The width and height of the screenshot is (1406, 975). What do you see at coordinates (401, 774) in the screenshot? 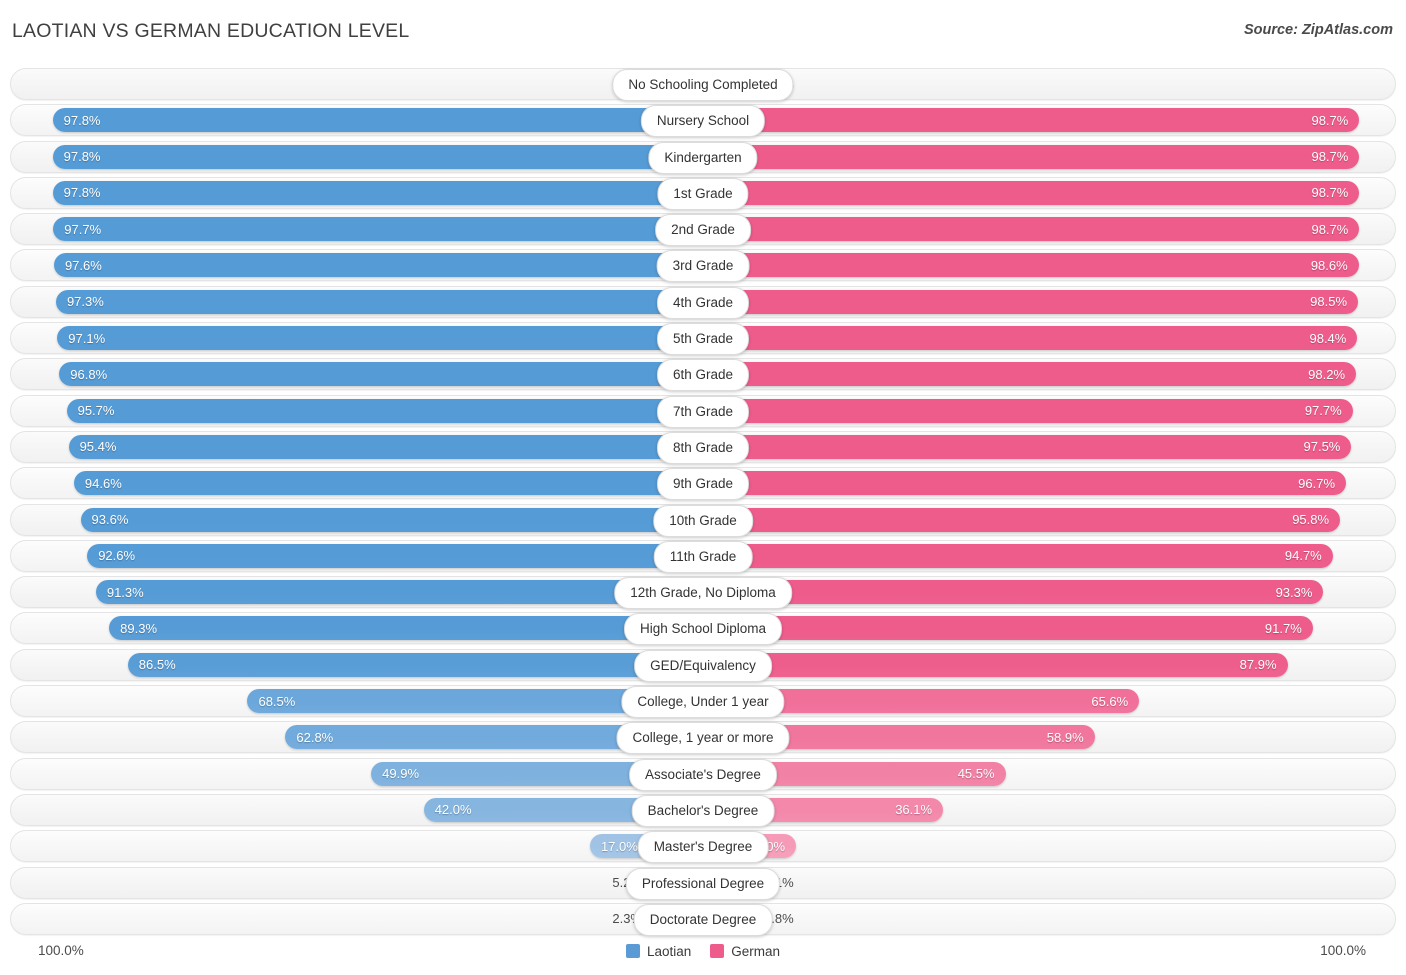
I see `bar-value-laotian: 49.9%` at bounding box center [401, 774].